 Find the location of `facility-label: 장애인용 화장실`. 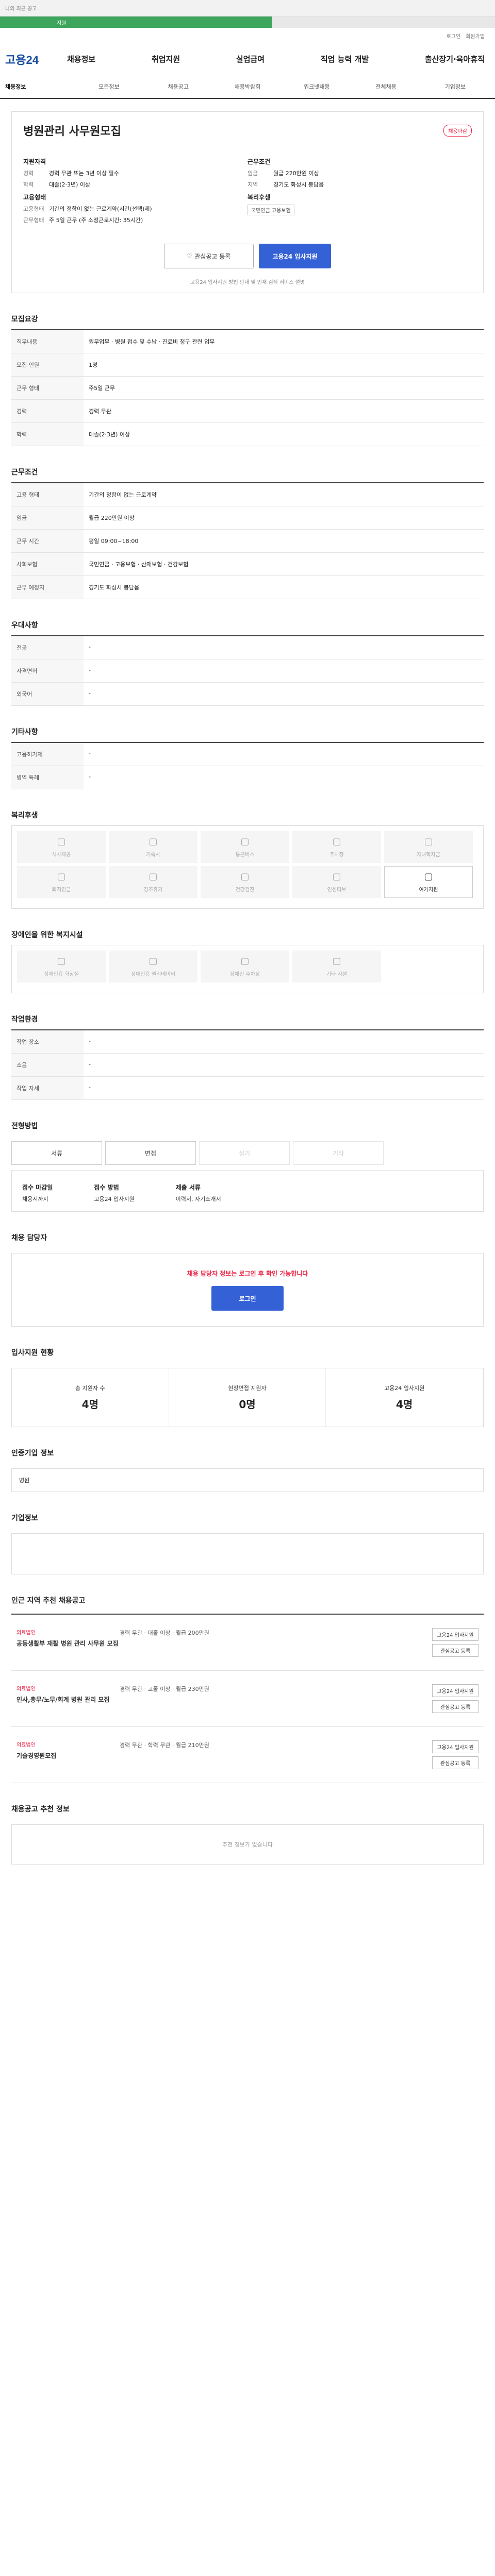

facility-label: 장애인용 화장실 is located at coordinates (62, 974).